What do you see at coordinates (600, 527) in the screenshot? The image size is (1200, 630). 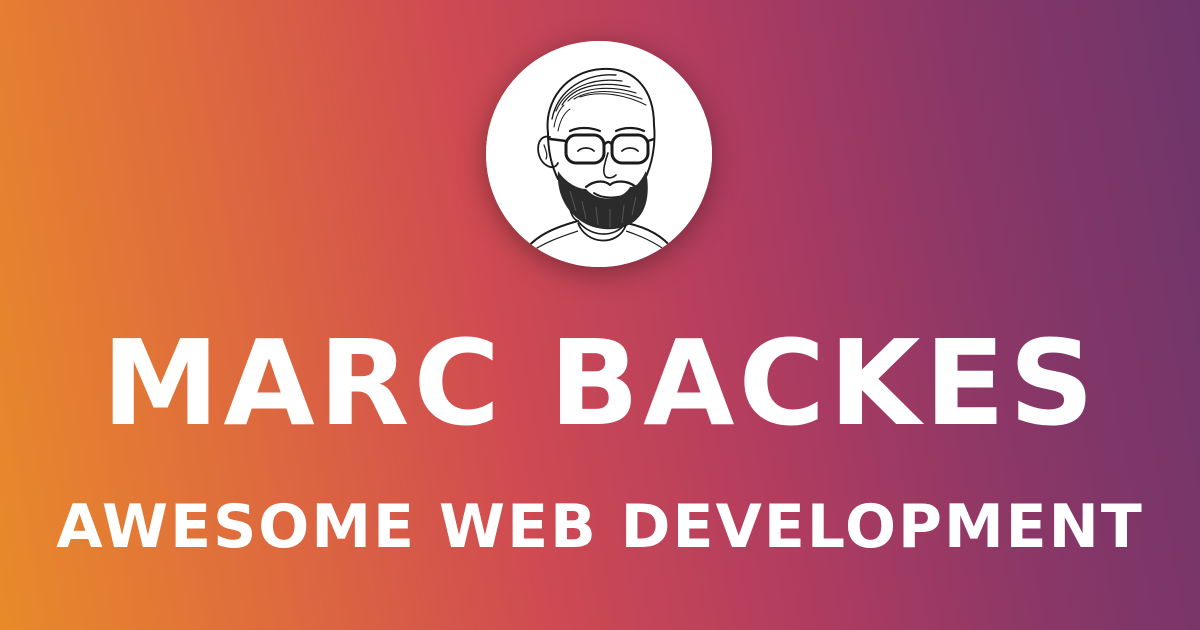 I see `tagline: AWESOME WEB DEVELOPMENT` at bounding box center [600, 527].